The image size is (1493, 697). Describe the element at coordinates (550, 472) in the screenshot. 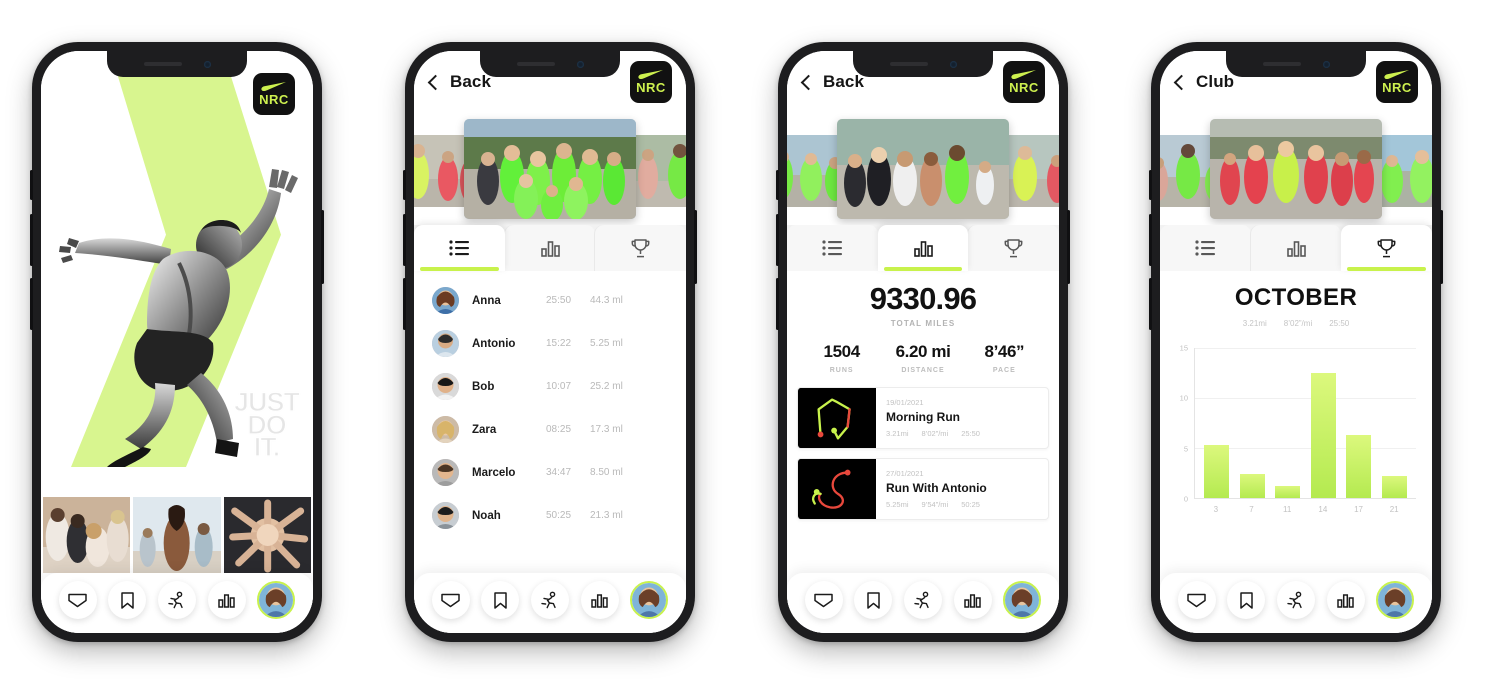

I see `table-row: Marcelo 34:47 8.50 ml` at that location.